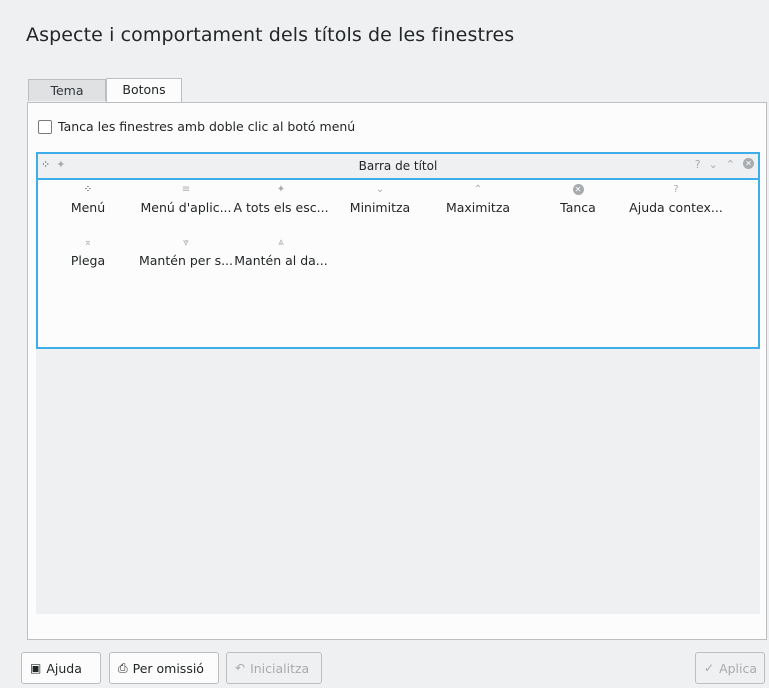  I want to click on available-button-close: ✕ Tanca, so click(578, 199).